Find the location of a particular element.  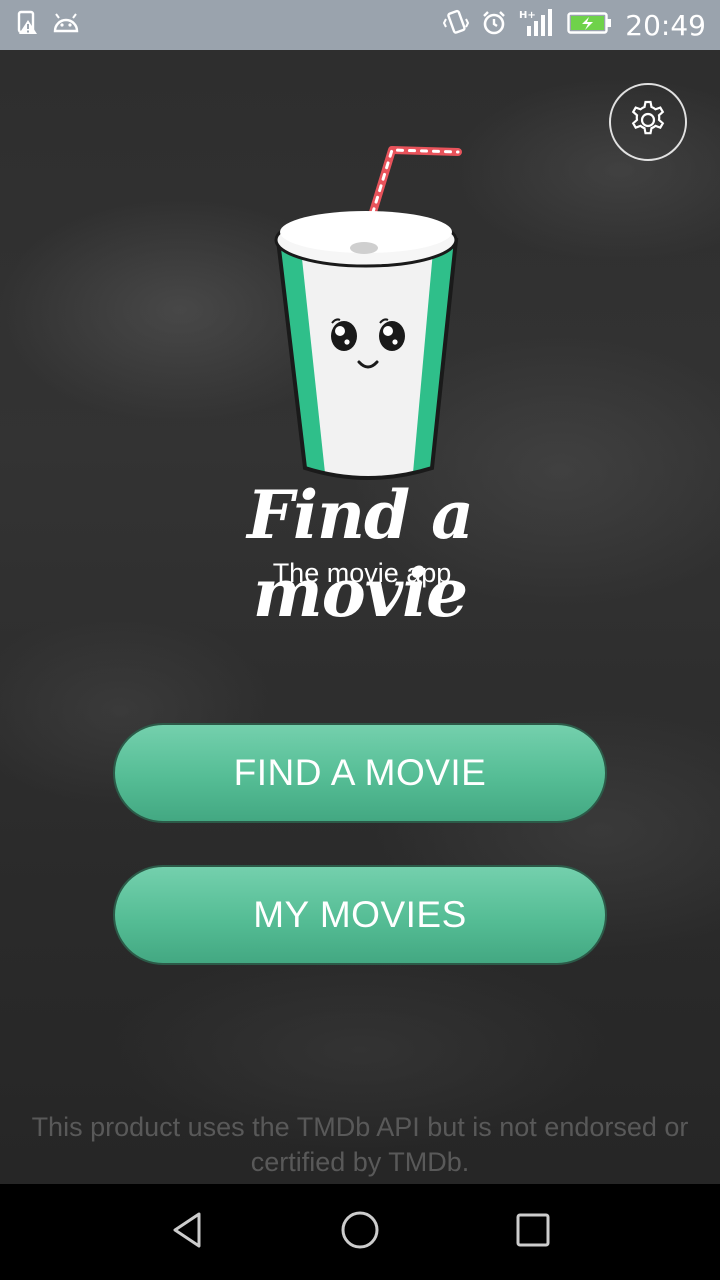

gear-icon is located at coordinates (648, 122).